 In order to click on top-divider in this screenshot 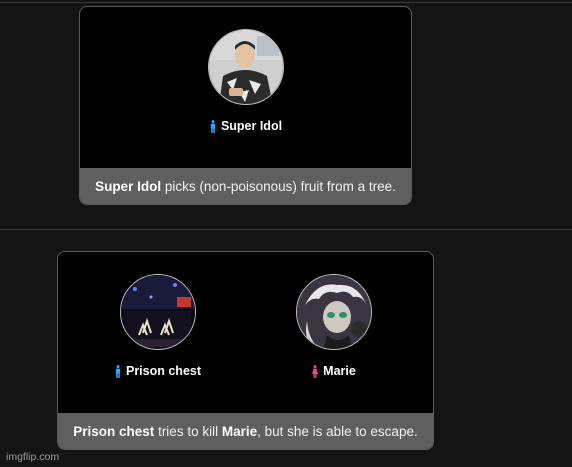, I will do `click(286, 2)`.